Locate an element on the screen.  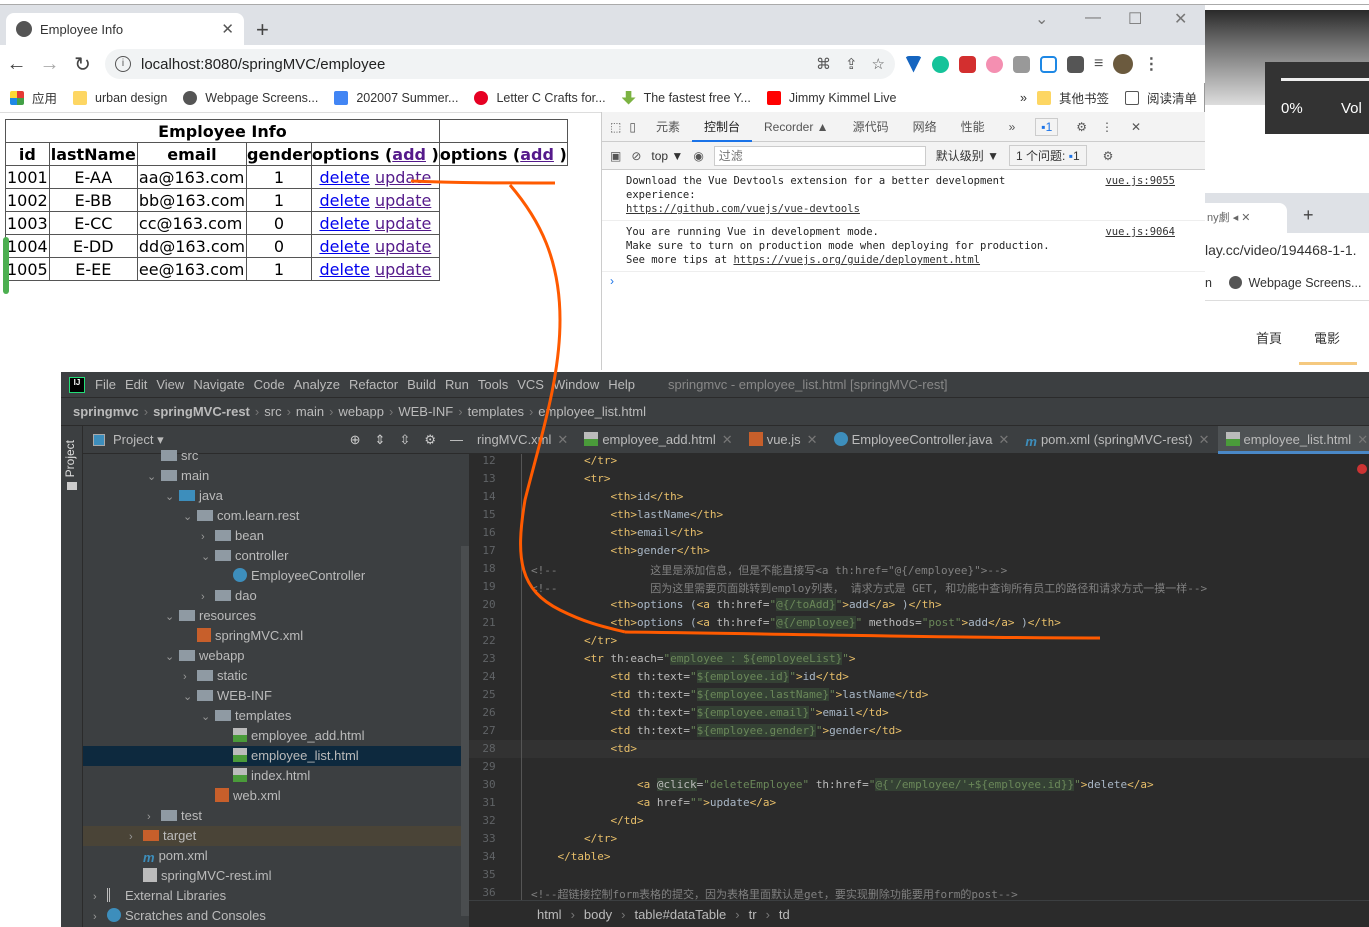
menu-run: Run is located at coordinates (457, 384).